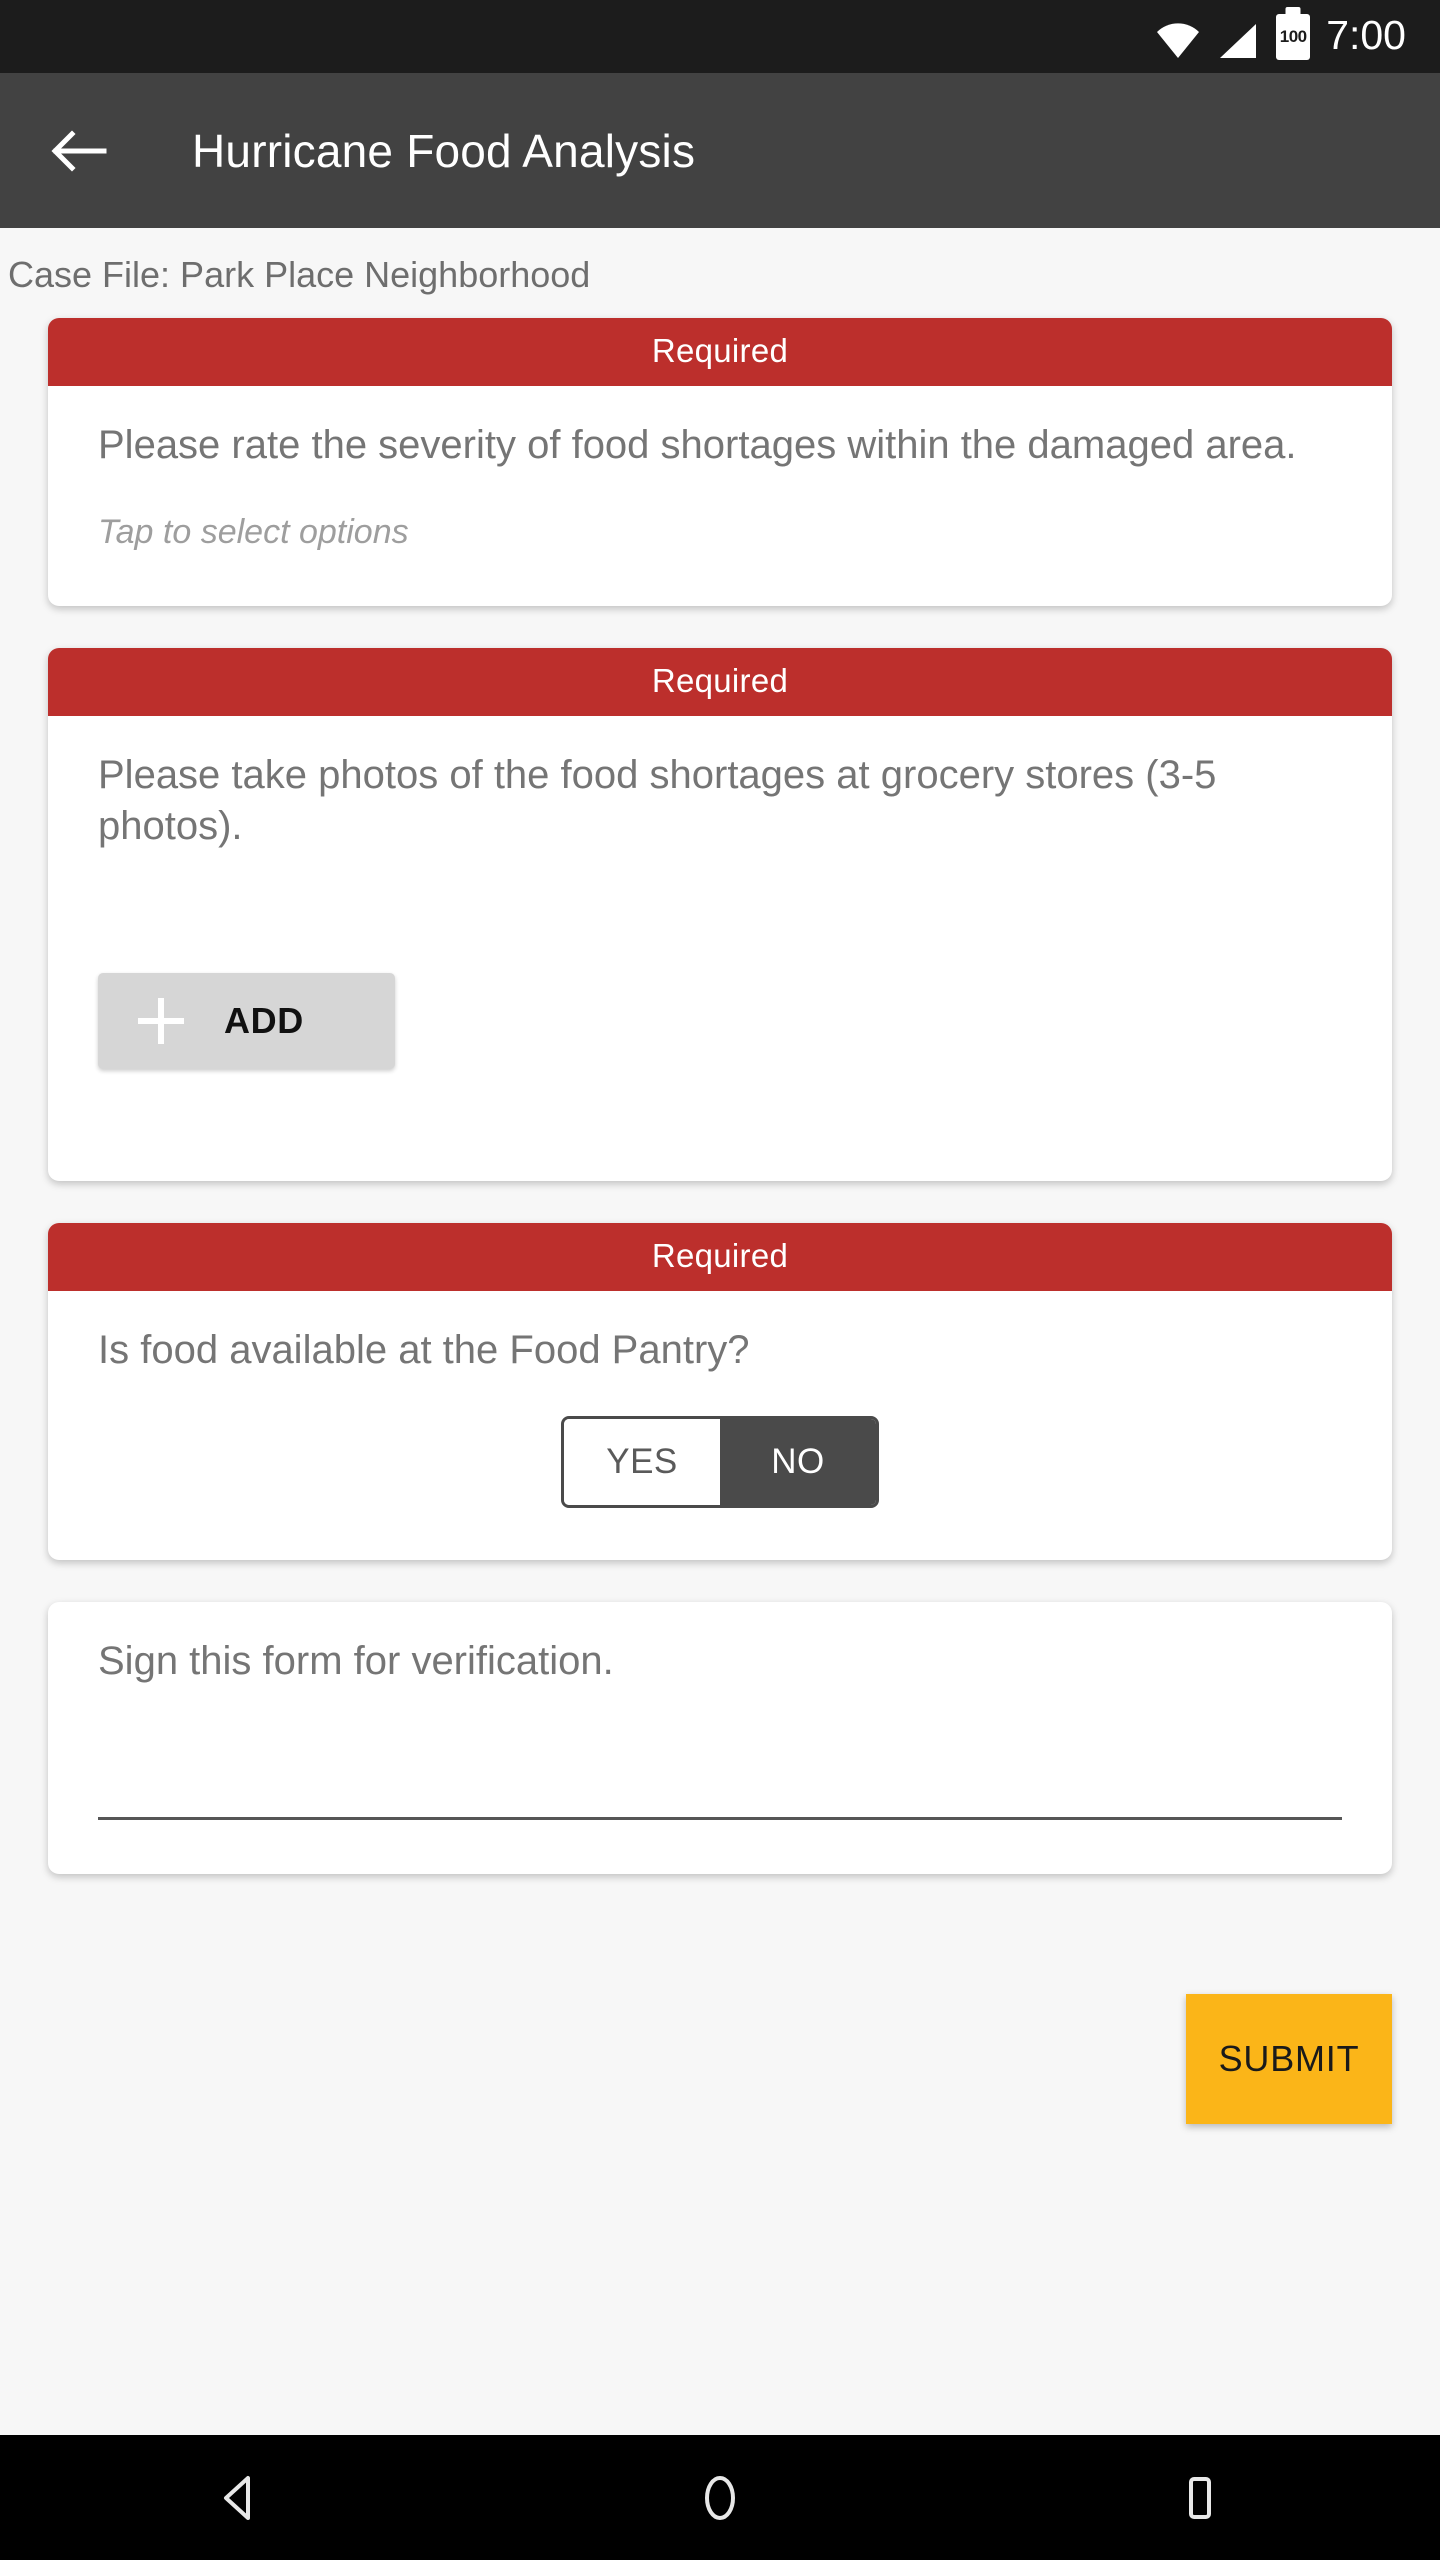 This screenshot has width=1440, height=2560. I want to click on page-title: Hurricane Food Analysis, so click(444, 150).